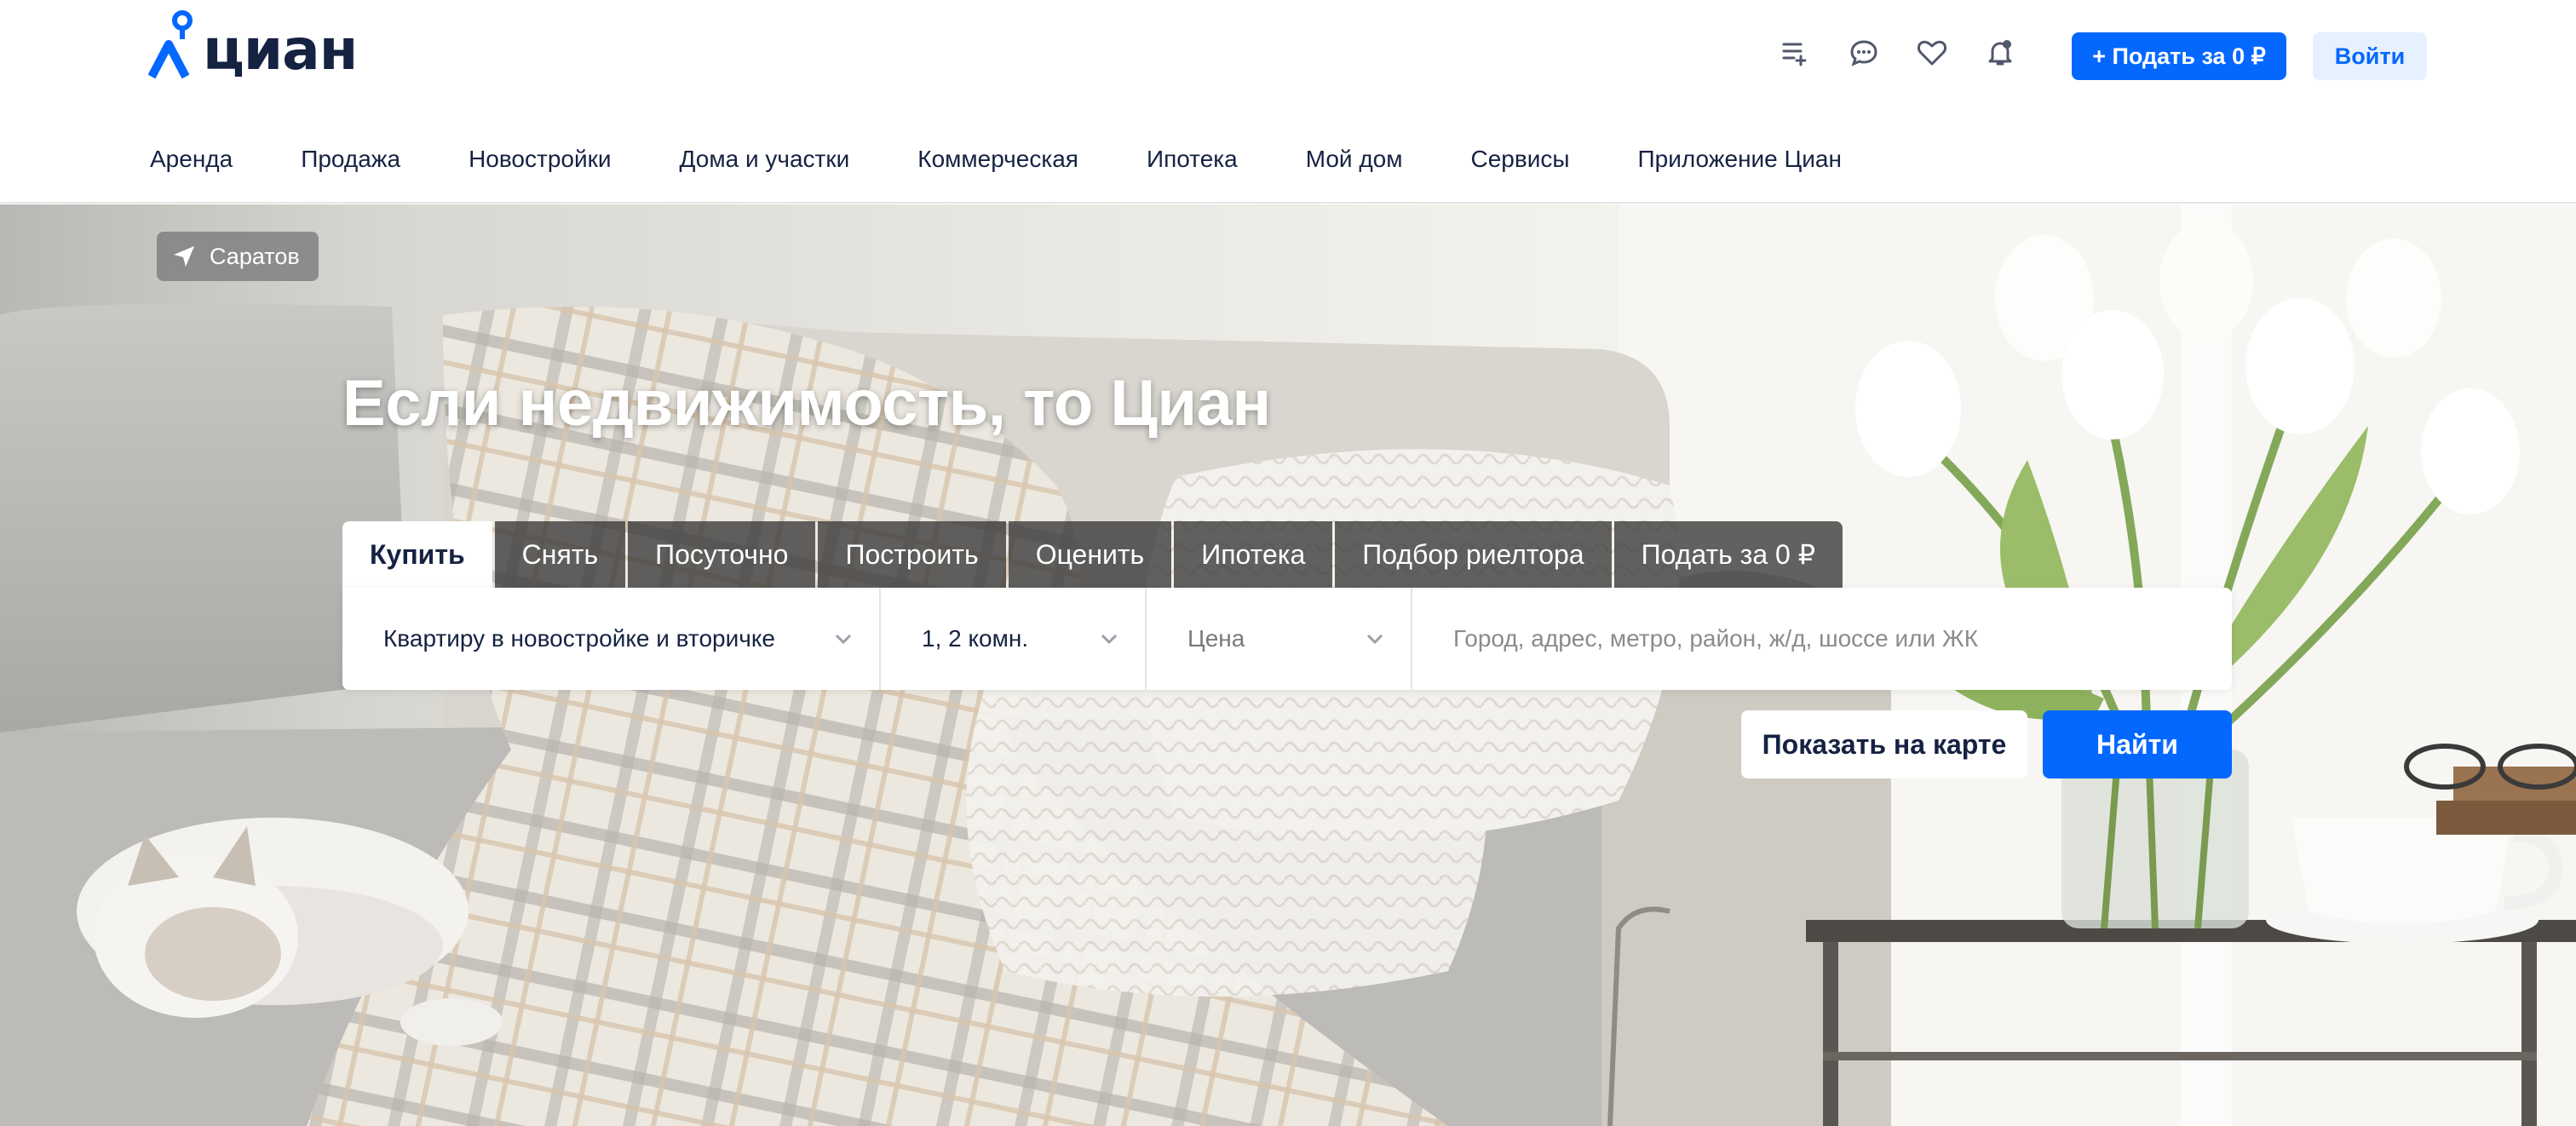 This screenshot has width=2576, height=1126. Describe the element at coordinates (560, 554) in the screenshot. I see `tab-rent: Снять` at that location.